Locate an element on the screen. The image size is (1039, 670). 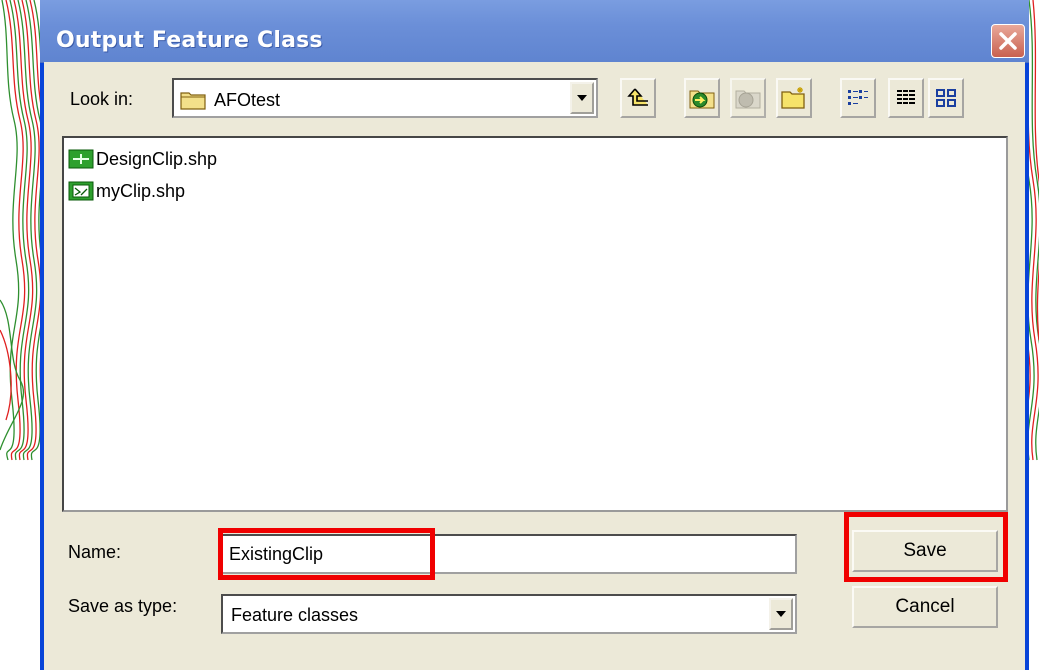
details-view-button is located at coordinates (906, 98).